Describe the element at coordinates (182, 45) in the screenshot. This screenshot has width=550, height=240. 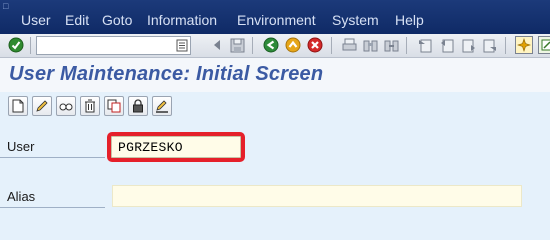
I see `command-history-icon` at that location.